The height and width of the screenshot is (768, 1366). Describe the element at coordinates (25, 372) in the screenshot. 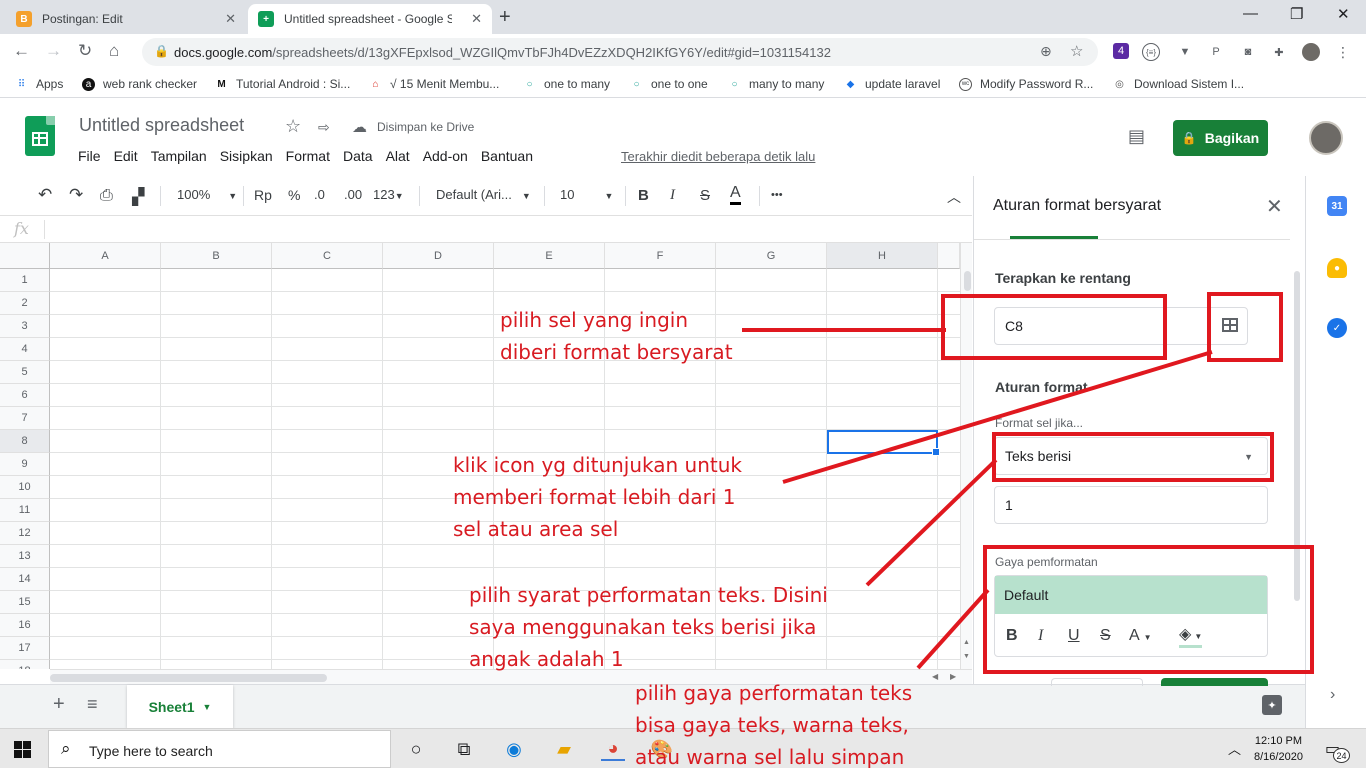

I see `row-header: 5` at that location.